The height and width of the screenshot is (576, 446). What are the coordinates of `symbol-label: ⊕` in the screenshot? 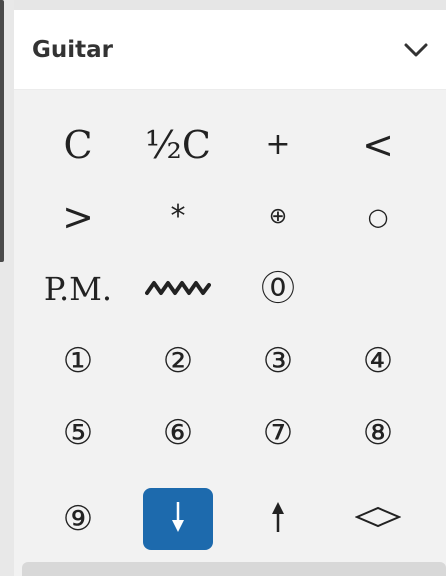 It's located at (278, 216).